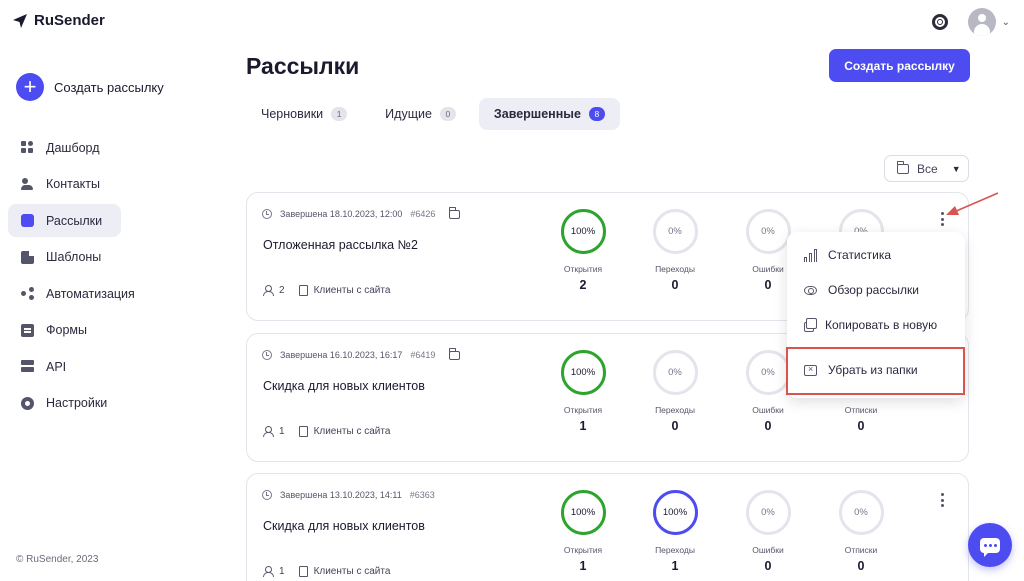  I want to click on card-id: #6419, so click(423, 355).